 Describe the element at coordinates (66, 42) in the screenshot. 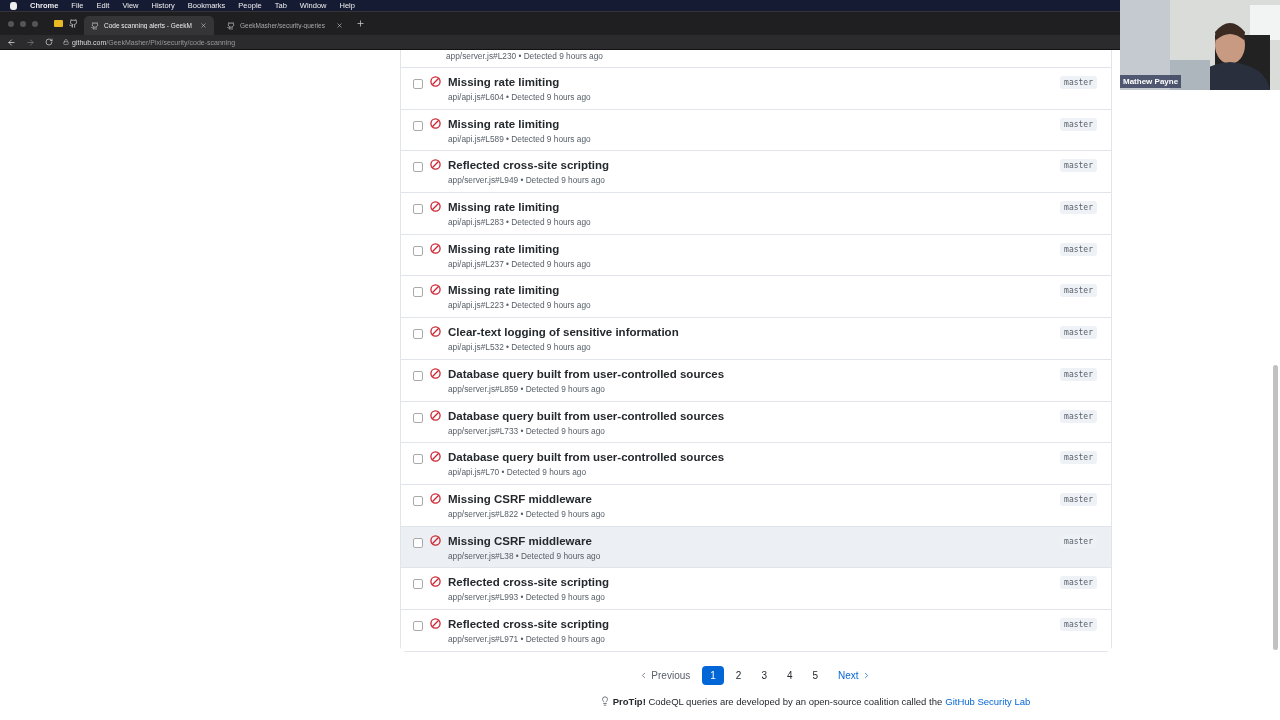

I see `lock-icon` at that location.